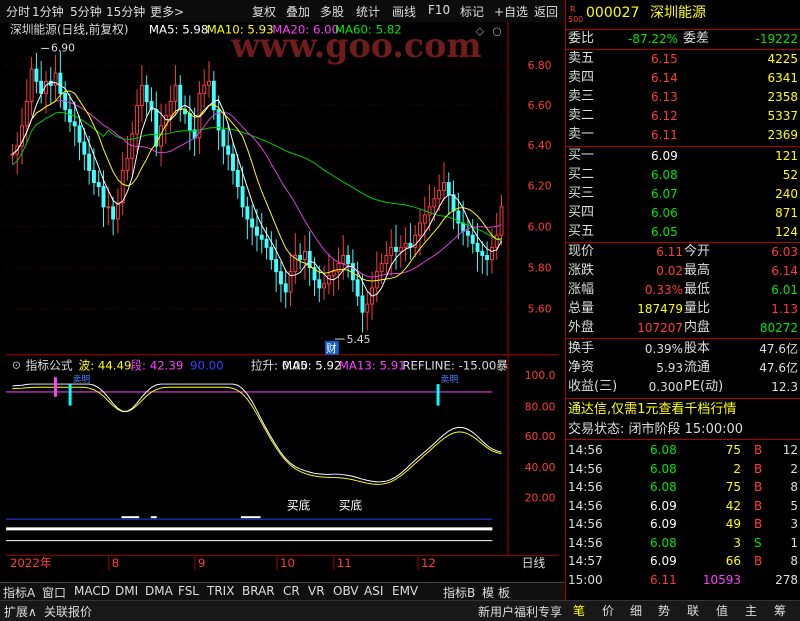 The width and height of the screenshot is (800, 621). I want to click on tick-volume: 10593, so click(721, 579).